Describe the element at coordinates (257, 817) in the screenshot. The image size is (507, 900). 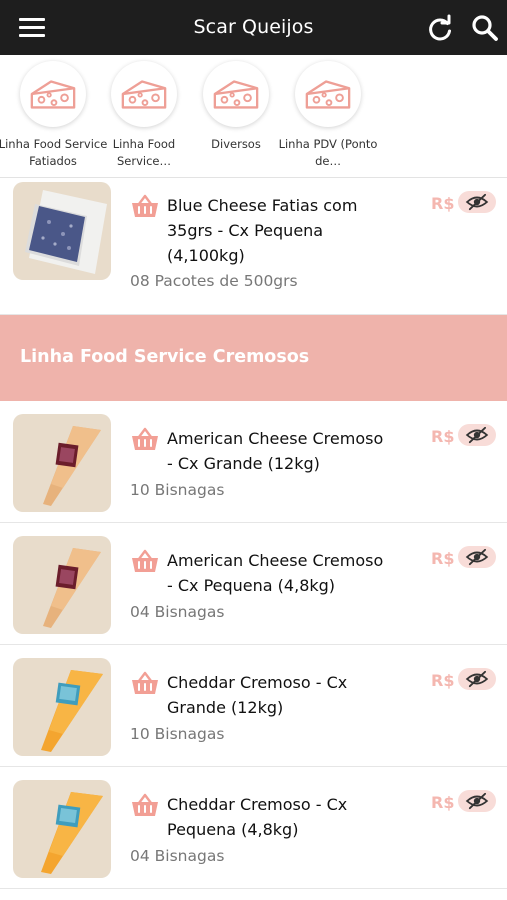
I see `product-name: Cheddar Cremoso - Cx Pequena (4,8kg)` at that location.